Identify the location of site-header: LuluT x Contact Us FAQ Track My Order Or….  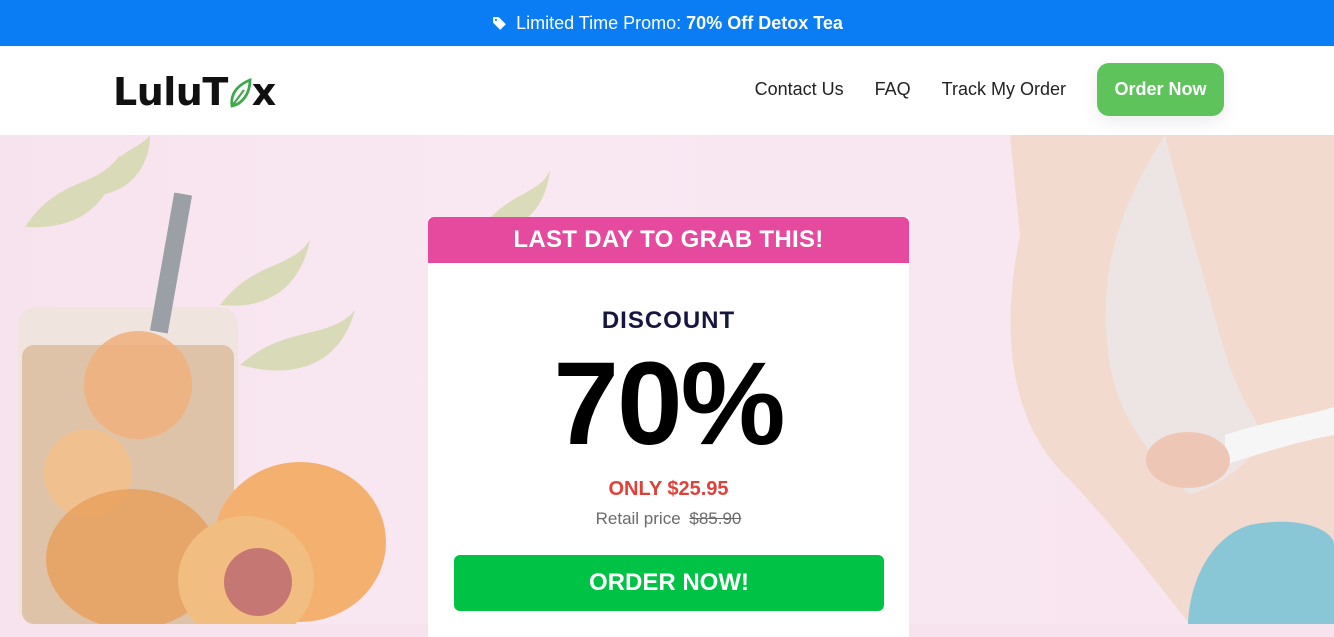
(667, 90).